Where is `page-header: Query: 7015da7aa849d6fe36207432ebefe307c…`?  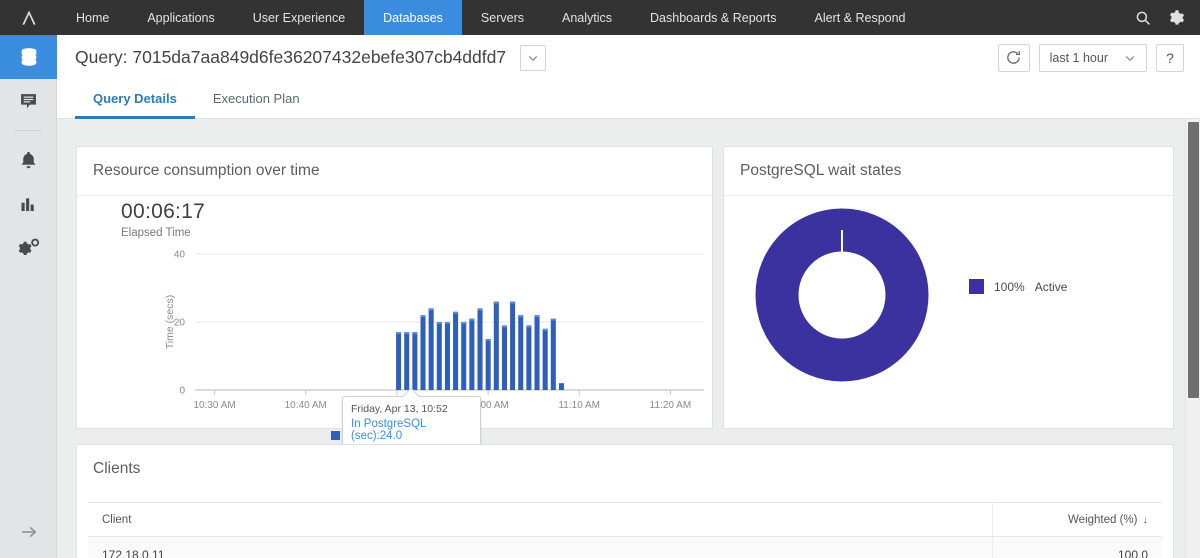
page-header: Query: 7015da7aa849d6fe36207432ebefe307c… is located at coordinates (628, 57).